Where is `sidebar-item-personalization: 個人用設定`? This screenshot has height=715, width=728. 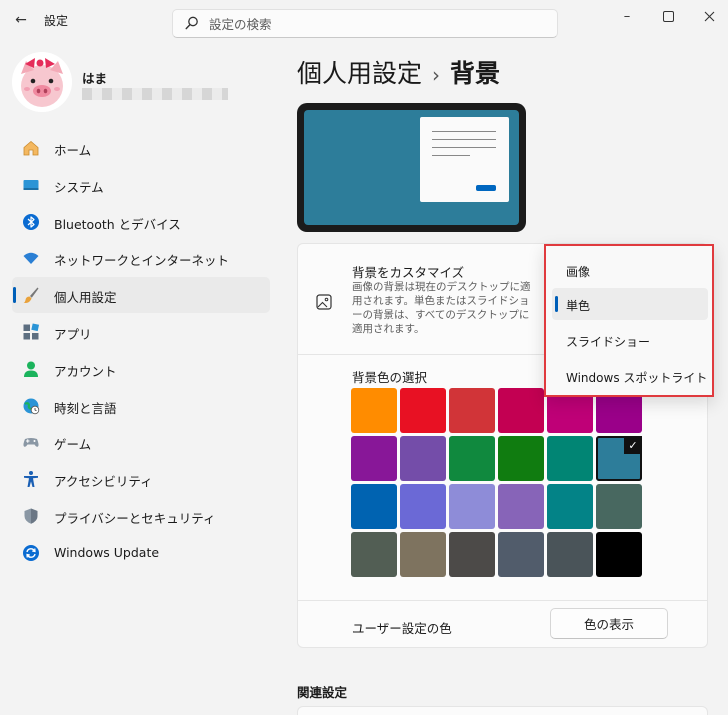 sidebar-item-personalization: 個人用設定 is located at coordinates (141, 295).